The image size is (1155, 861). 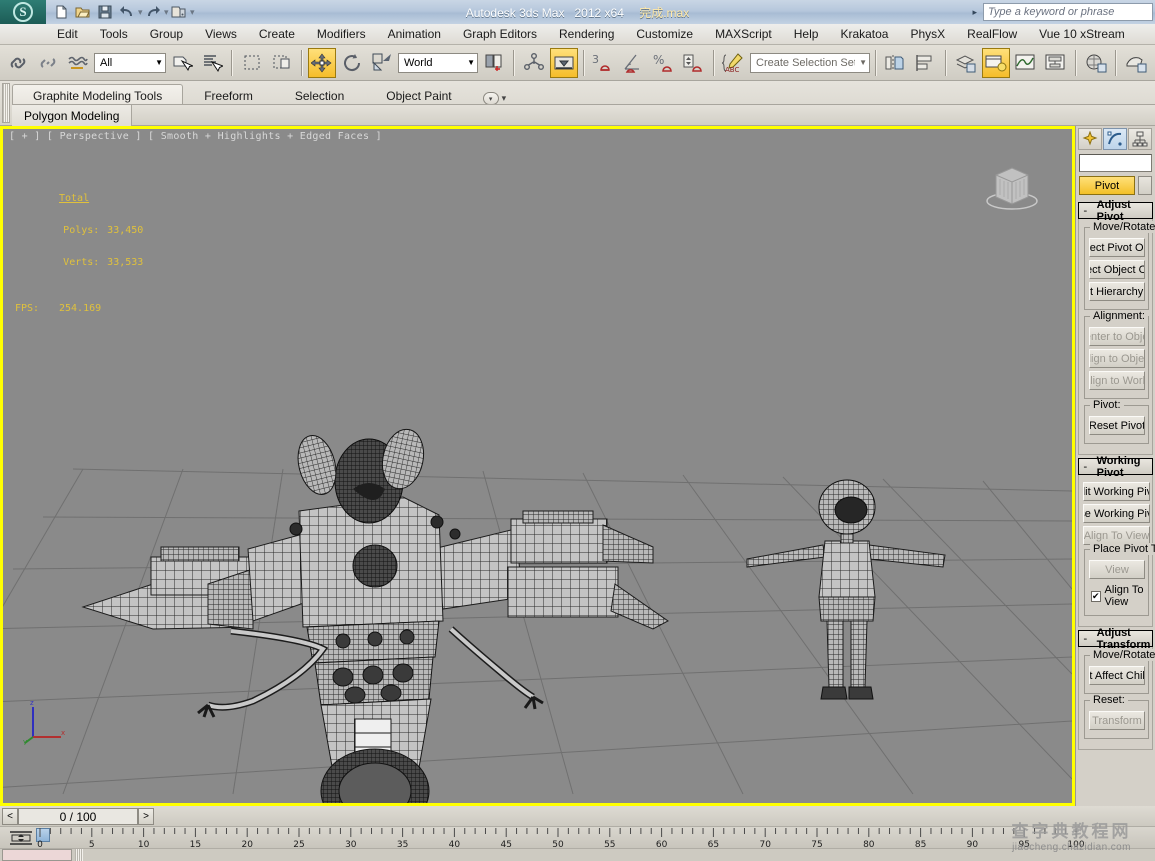 I want to click on rollout-adjust-pivot-header: - Adjust Pivot, so click(x=1115, y=211).